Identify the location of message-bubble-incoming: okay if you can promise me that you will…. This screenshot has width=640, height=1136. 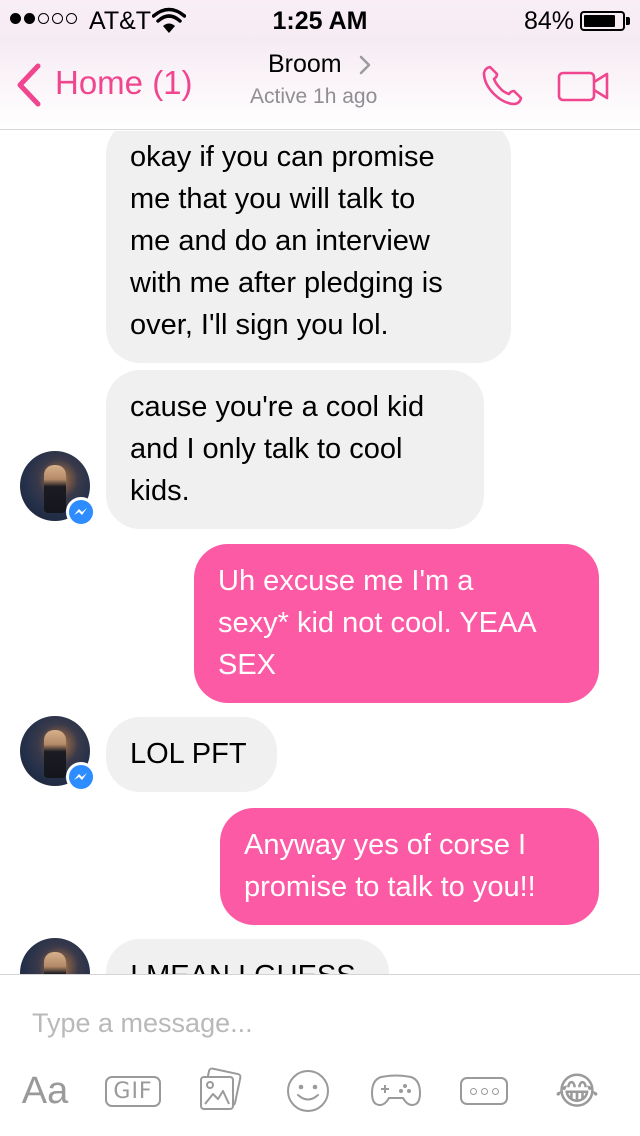
(308, 247).